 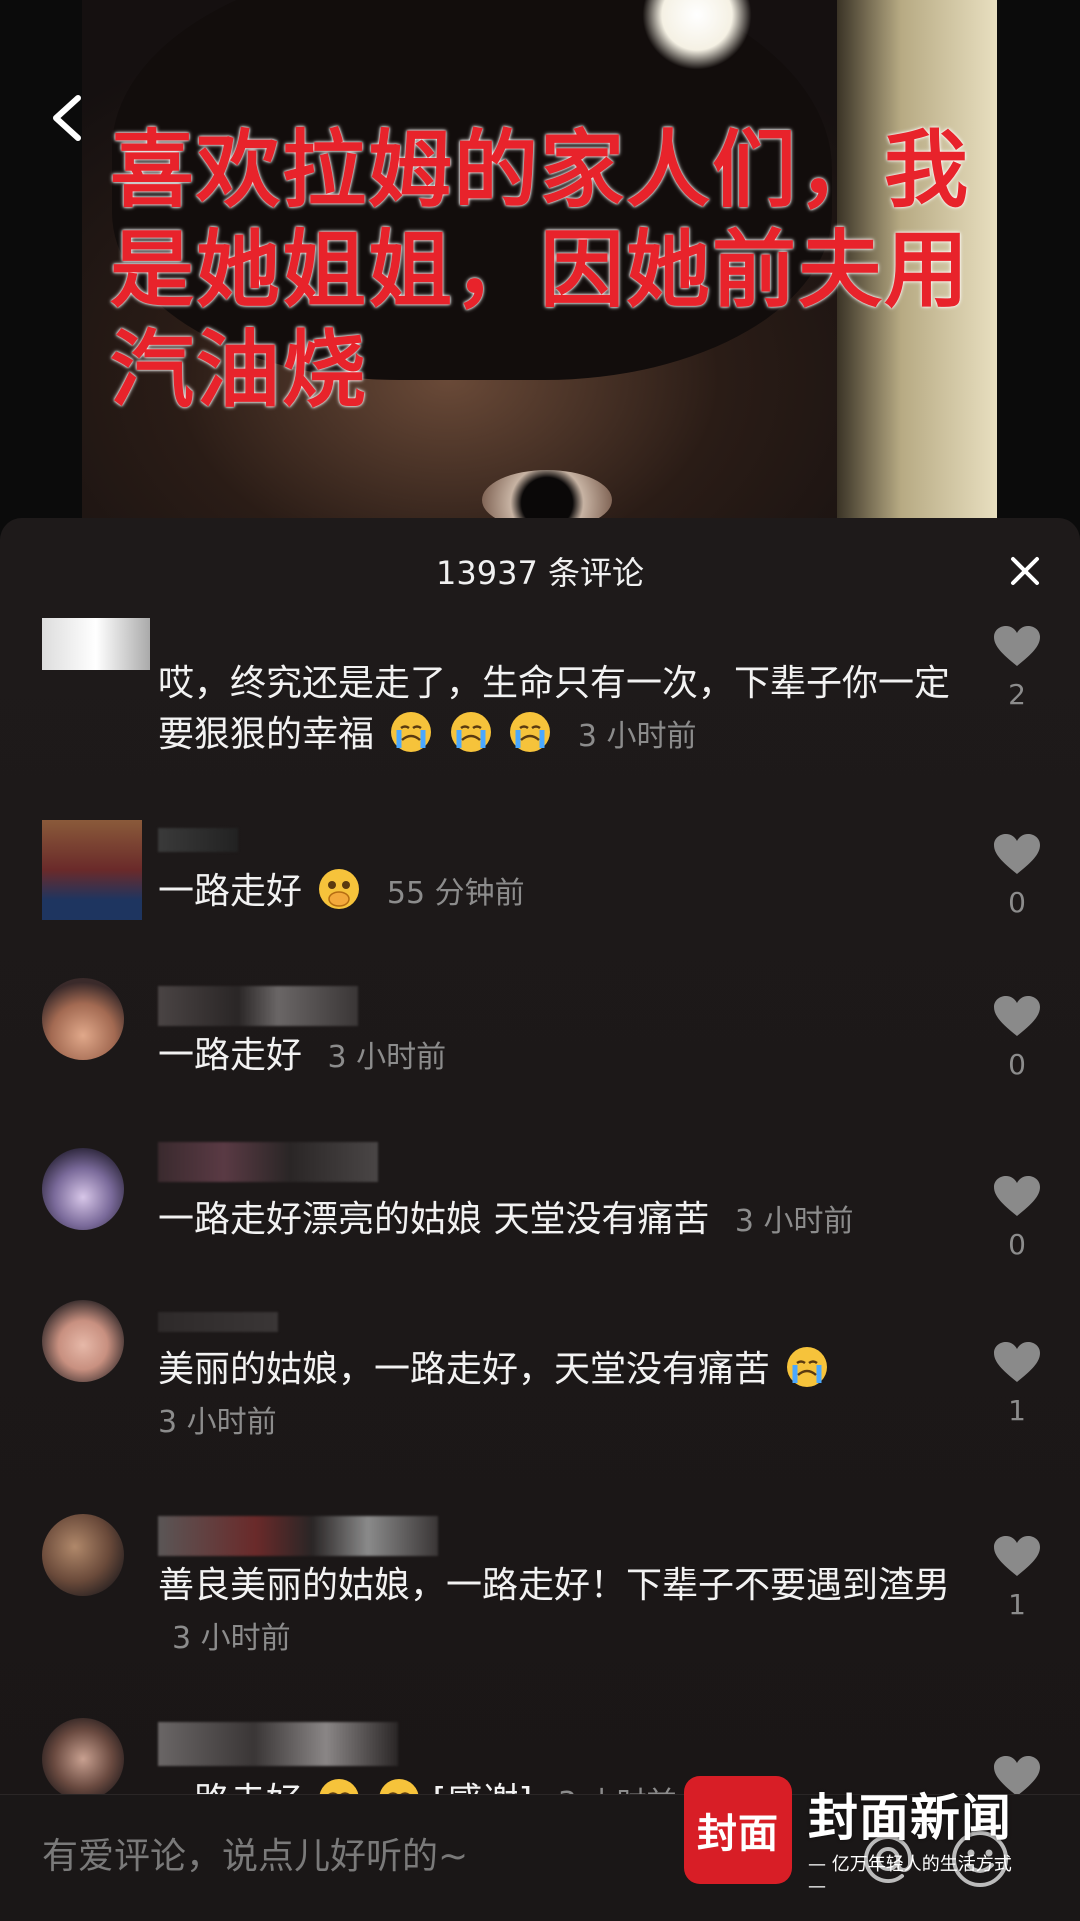 I want to click on comment-text: 哎，终究还是走了，生命只有一次，下辈子你一定要狠狠的幸福 3 小时前, so click(x=558, y=710).